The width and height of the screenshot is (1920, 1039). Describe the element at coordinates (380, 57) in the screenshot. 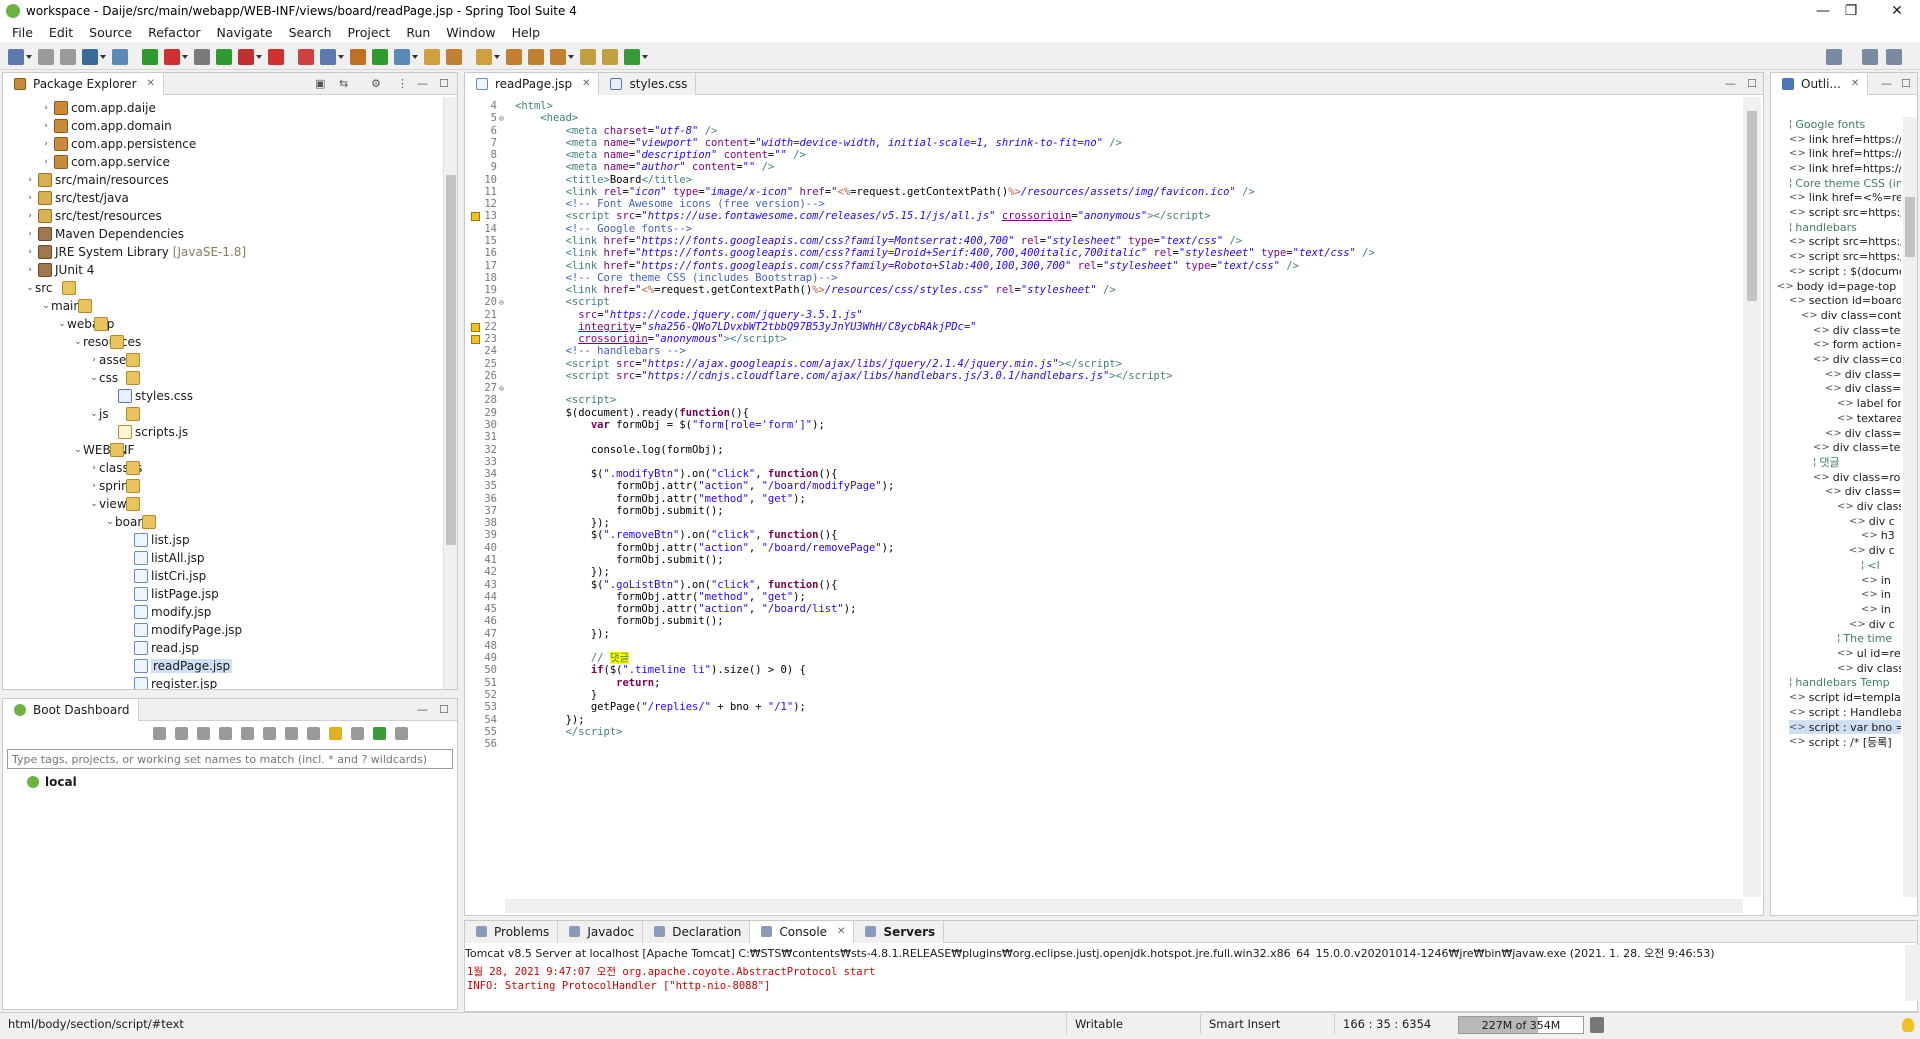

I see `new-class-icon` at that location.